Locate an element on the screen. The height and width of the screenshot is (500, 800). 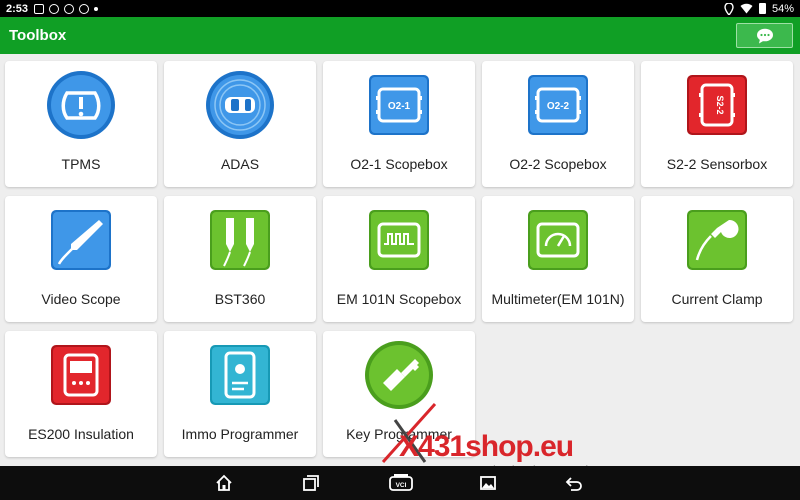
tool-s2-2-sensorbox: S2-2 S2-2 Sensorbox is located at coordinates (717, 124).